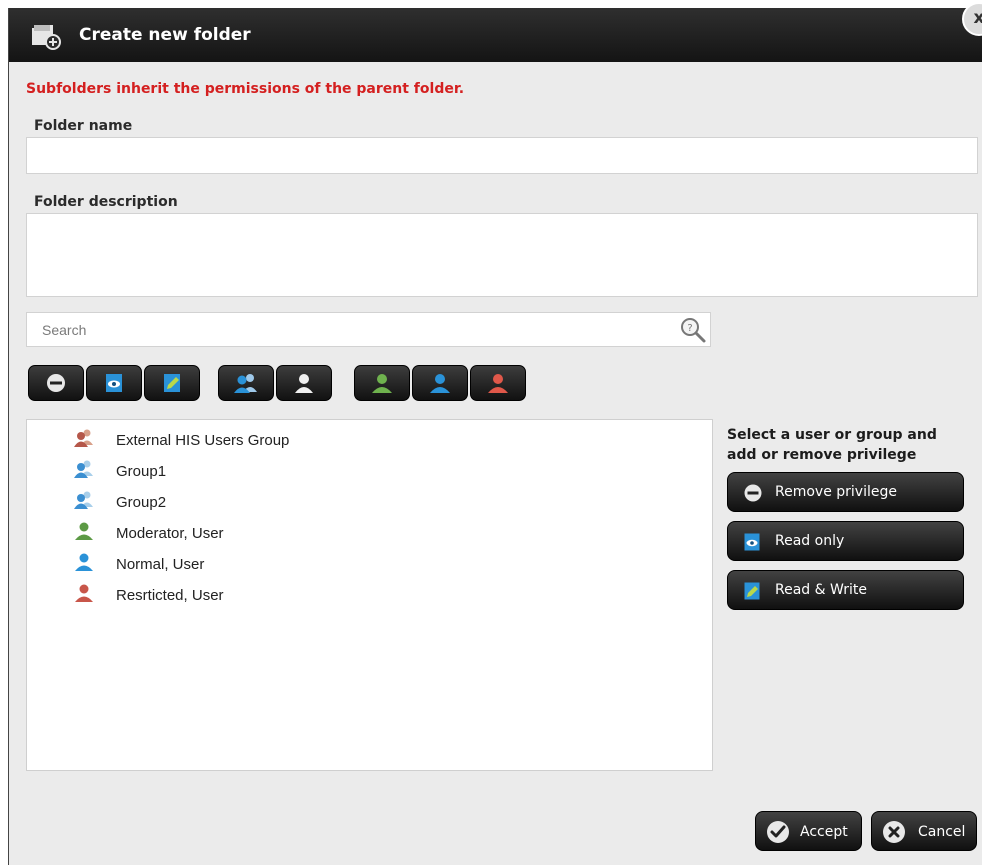 Image resolution: width=982 pixels, height=865 pixels. I want to click on list-item: External HIS Users Group, so click(272, 441).